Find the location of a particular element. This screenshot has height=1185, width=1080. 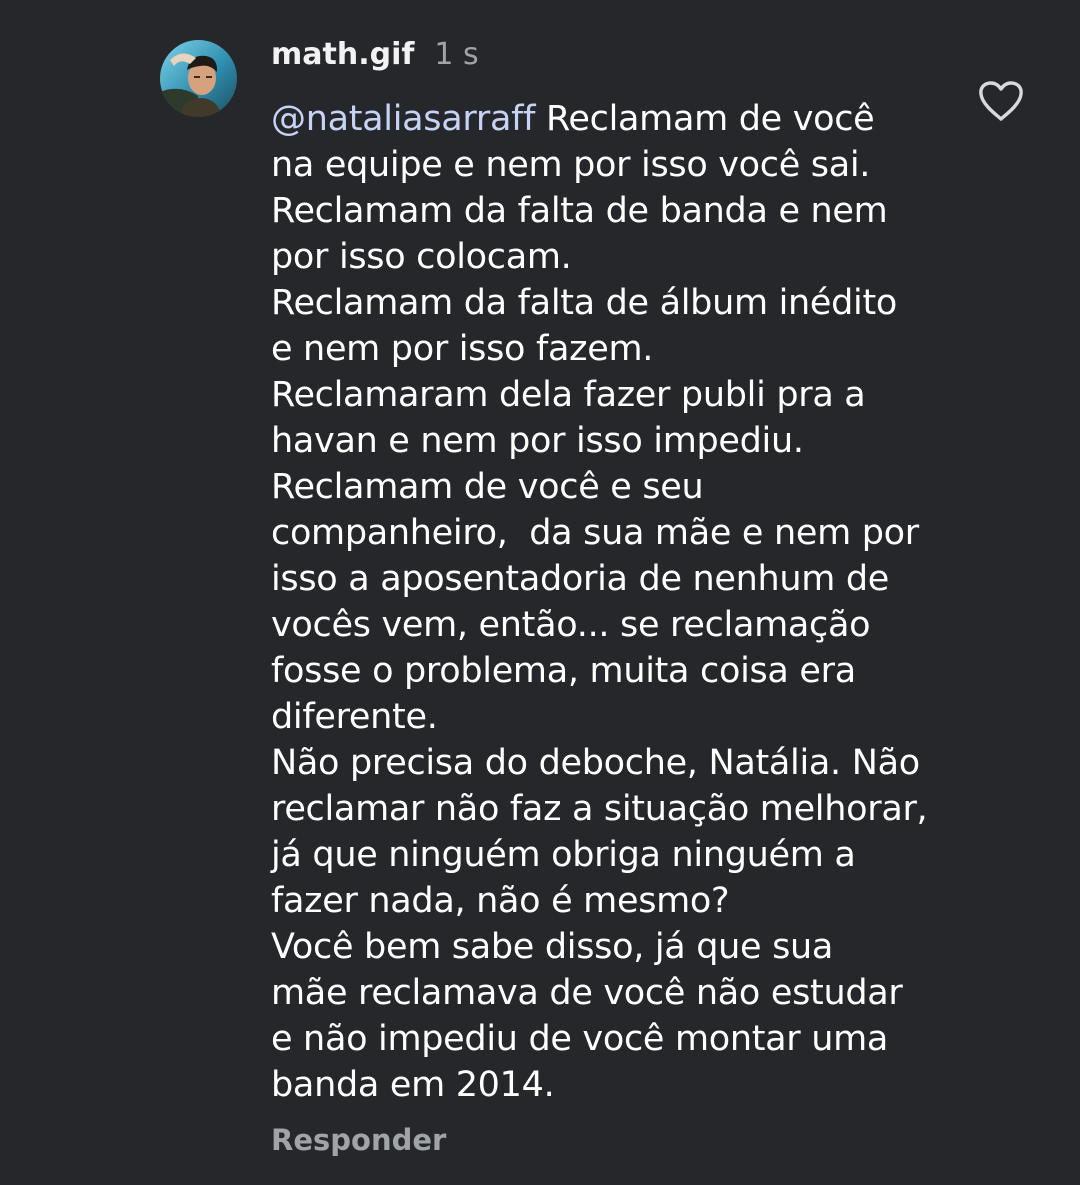

comment-line: banda em 2014. is located at coordinates (413, 1085).